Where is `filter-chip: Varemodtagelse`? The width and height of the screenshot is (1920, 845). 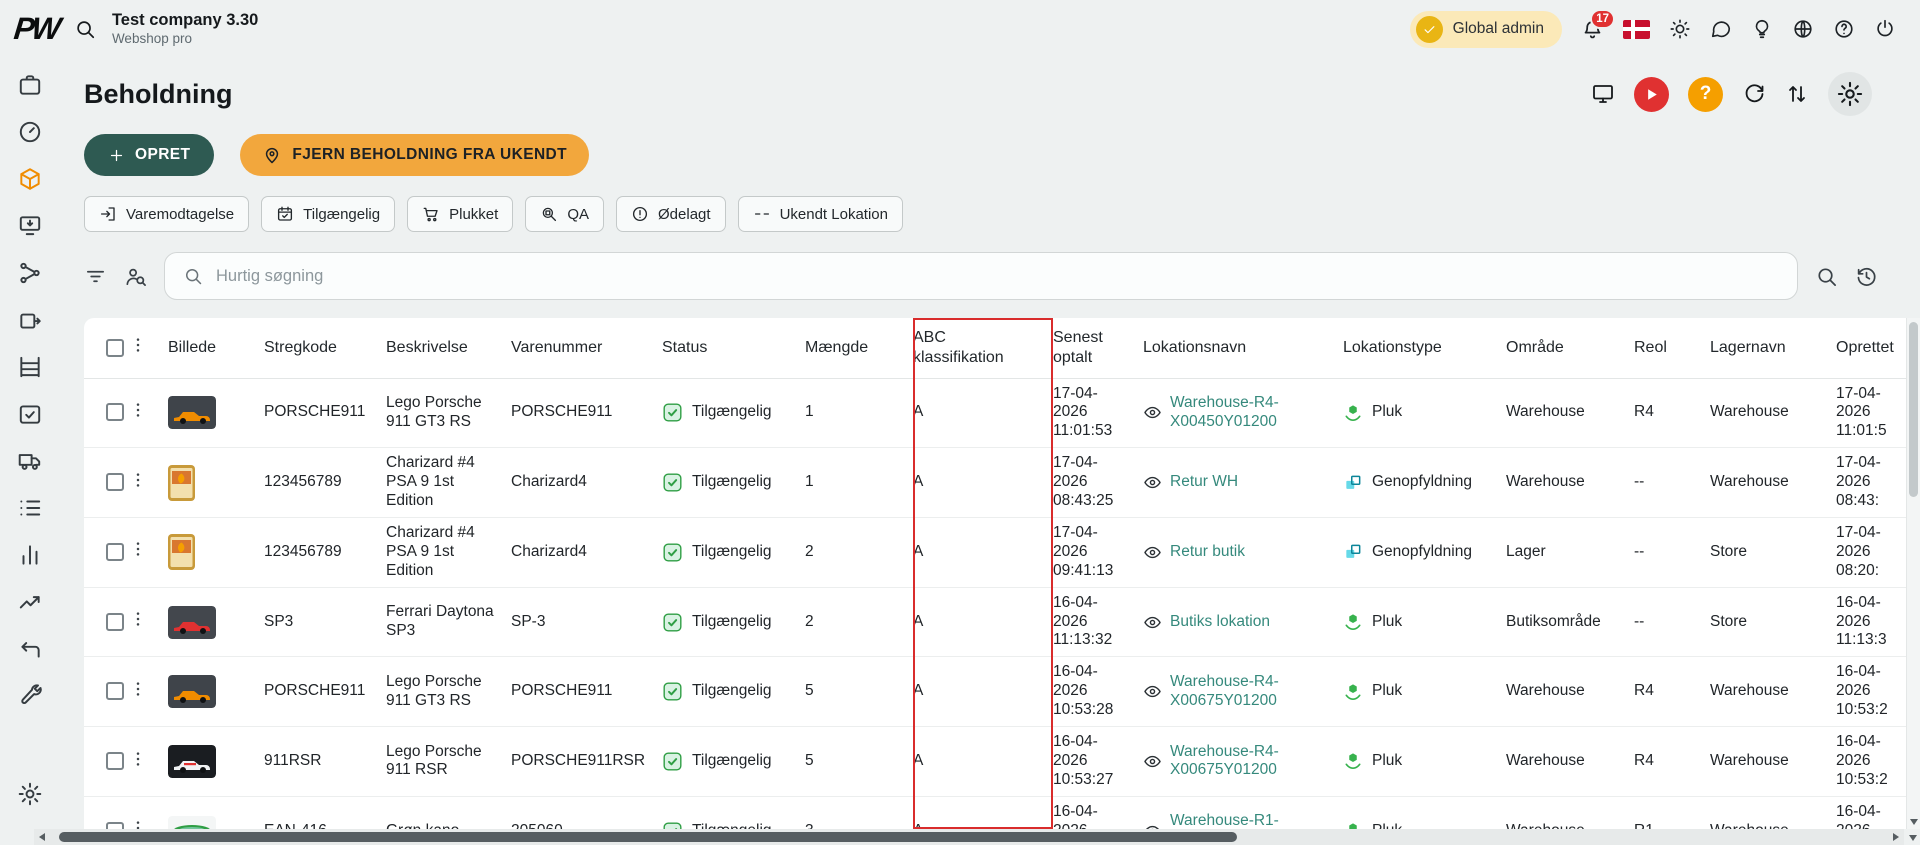
filter-chip: Varemodtagelse is located at coordinates (167, 214).